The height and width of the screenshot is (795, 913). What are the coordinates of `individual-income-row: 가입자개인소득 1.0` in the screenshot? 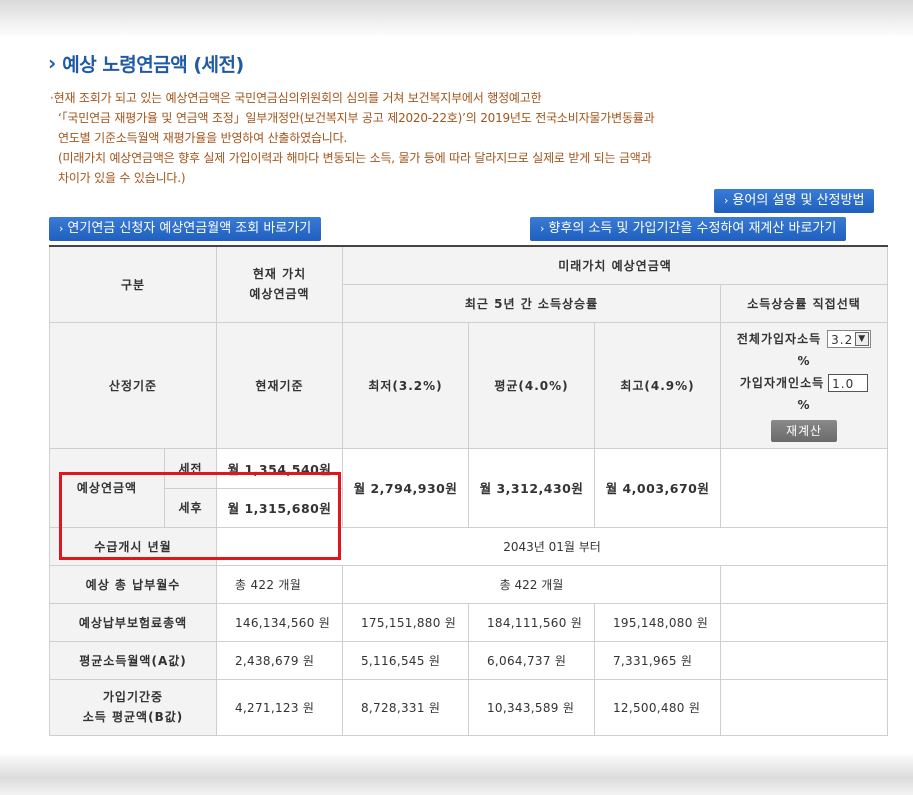 It's located at (804, 383).